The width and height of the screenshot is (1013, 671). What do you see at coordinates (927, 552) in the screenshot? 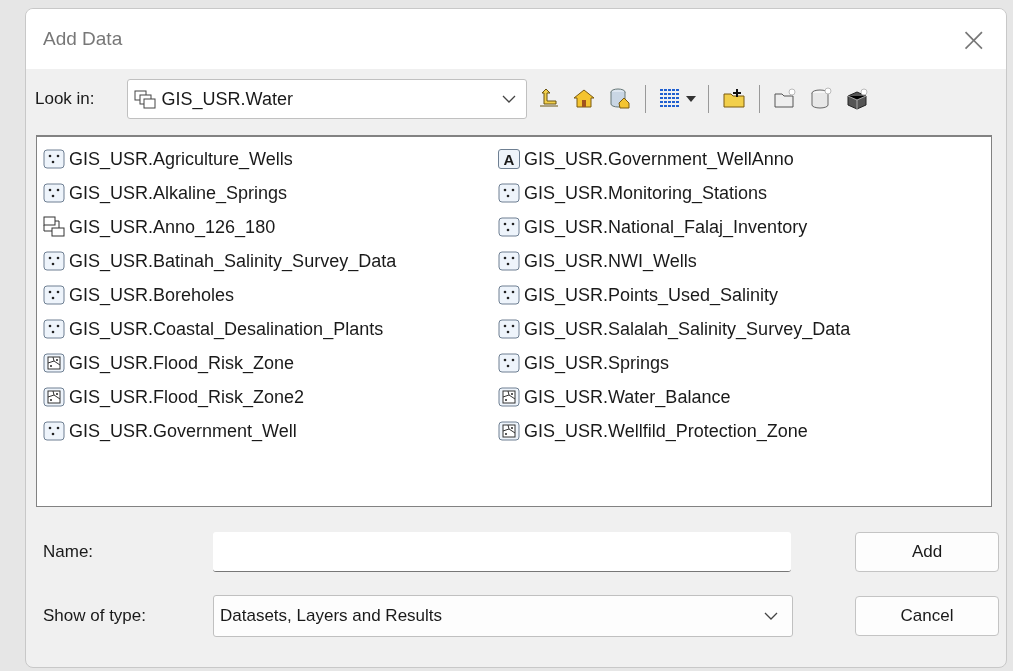
I see `add-button: Add` at bounding box center [927, 552].